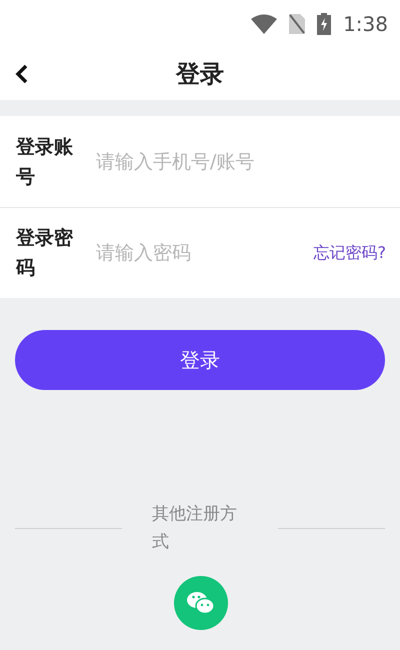 This screenshot has width=400, height=650. What do you see at coordinates (365, 24) in the screenshot?
I see `status-time: 1:38` at bounding box center [365, 24].